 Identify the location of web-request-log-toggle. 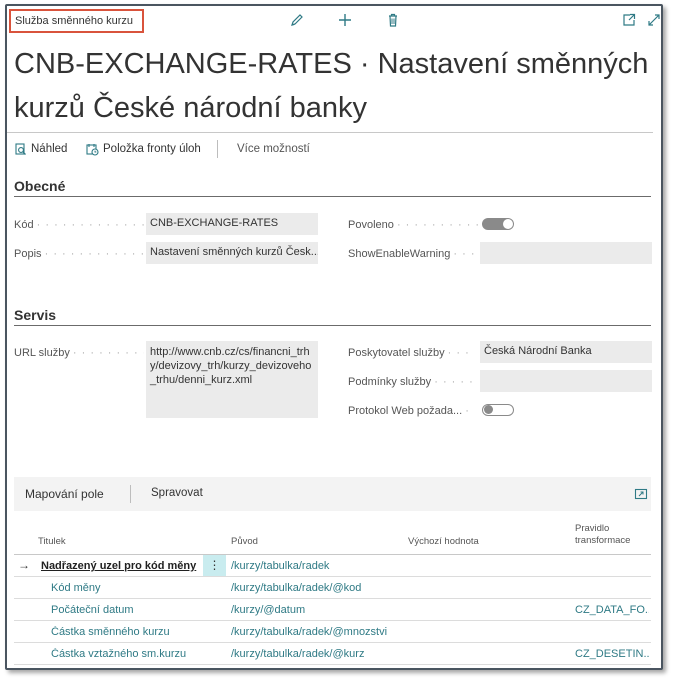
(498, 410).